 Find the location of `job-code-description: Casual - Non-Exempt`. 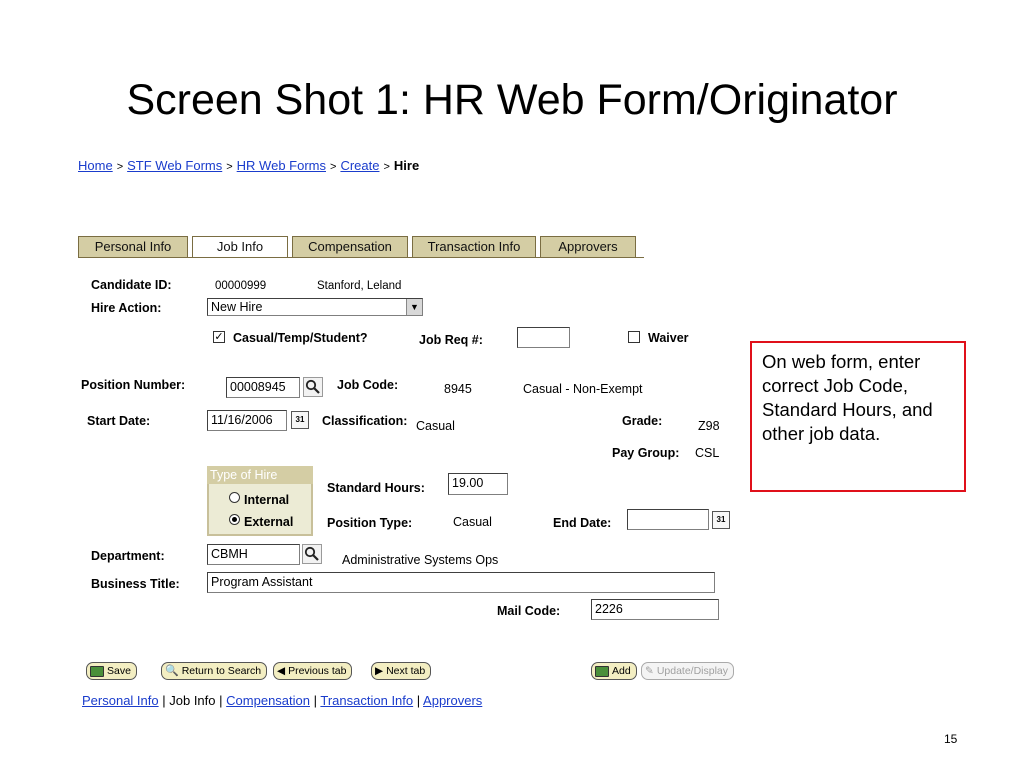

job-code-description: Casual - Non-Exempt is located at coordinates (583, 389).